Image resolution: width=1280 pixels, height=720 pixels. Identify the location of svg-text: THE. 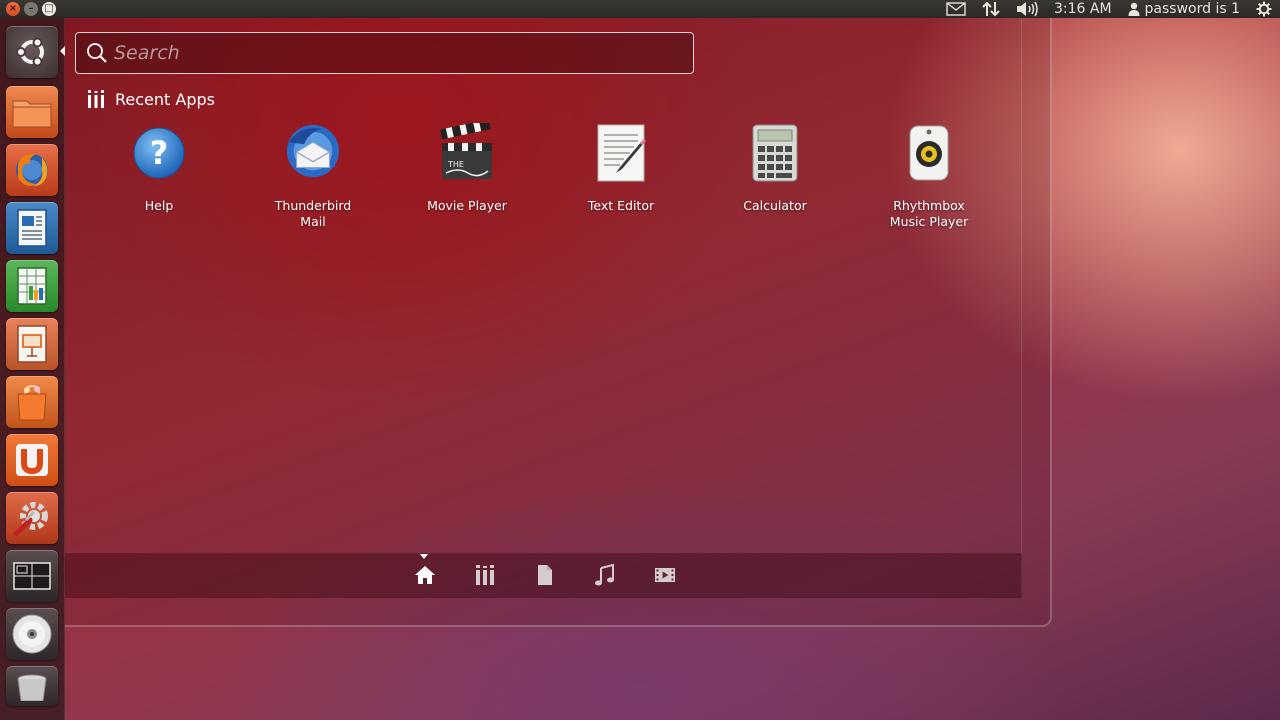
(455, 164).